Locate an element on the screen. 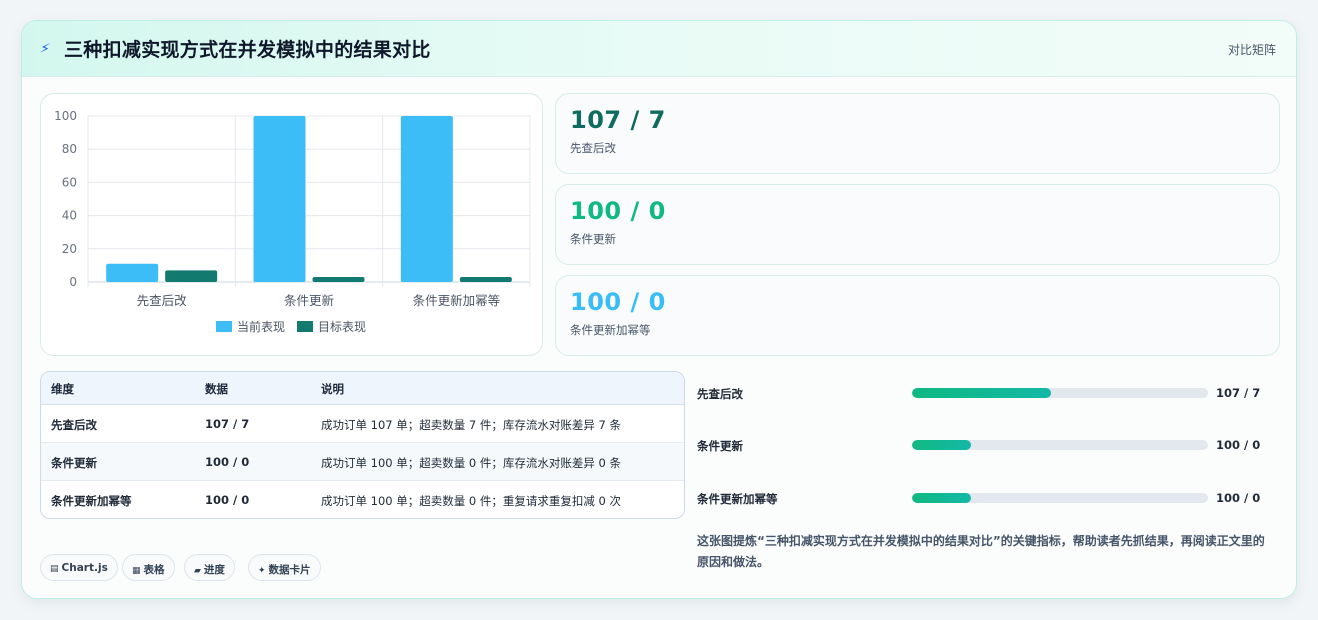 This screenshot has width=1318, height=620. table-cell: 107 / 7 is located at coordinates (227, 424).